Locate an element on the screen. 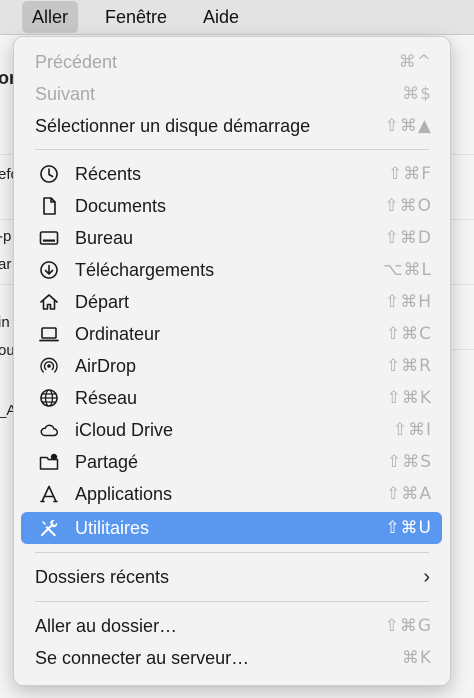  menu-item-shortcut: ⌘K is located at coordinates (416, 658).